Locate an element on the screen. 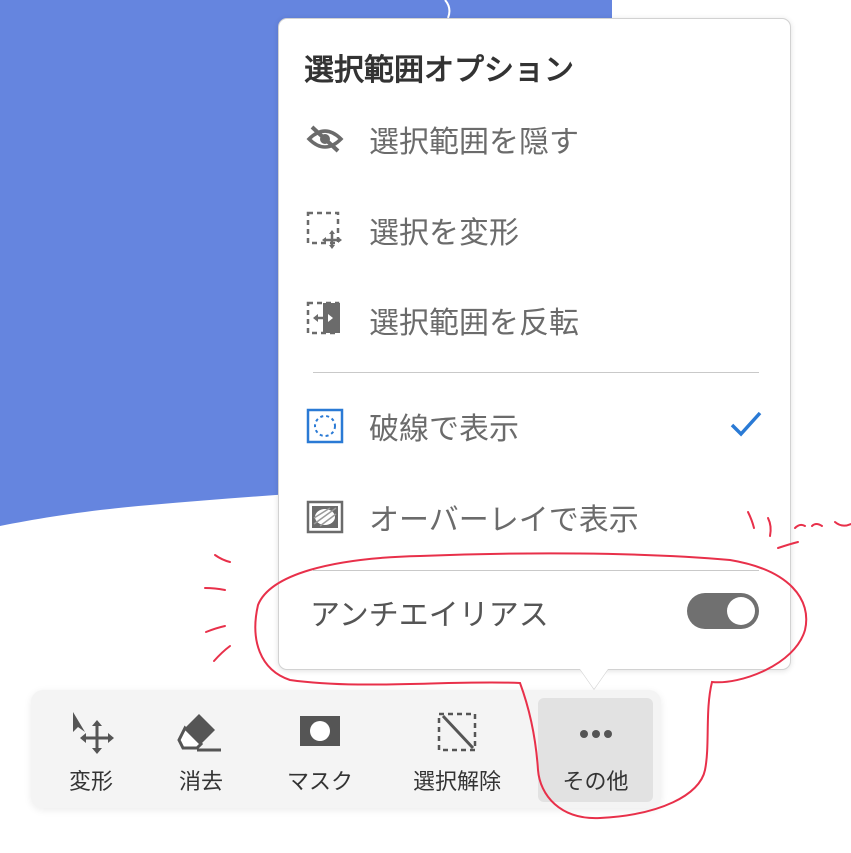 This screenshot has width=851, height=853. menu-item-dashed-display: 破線で表示 is located at coordinates (534, 426).